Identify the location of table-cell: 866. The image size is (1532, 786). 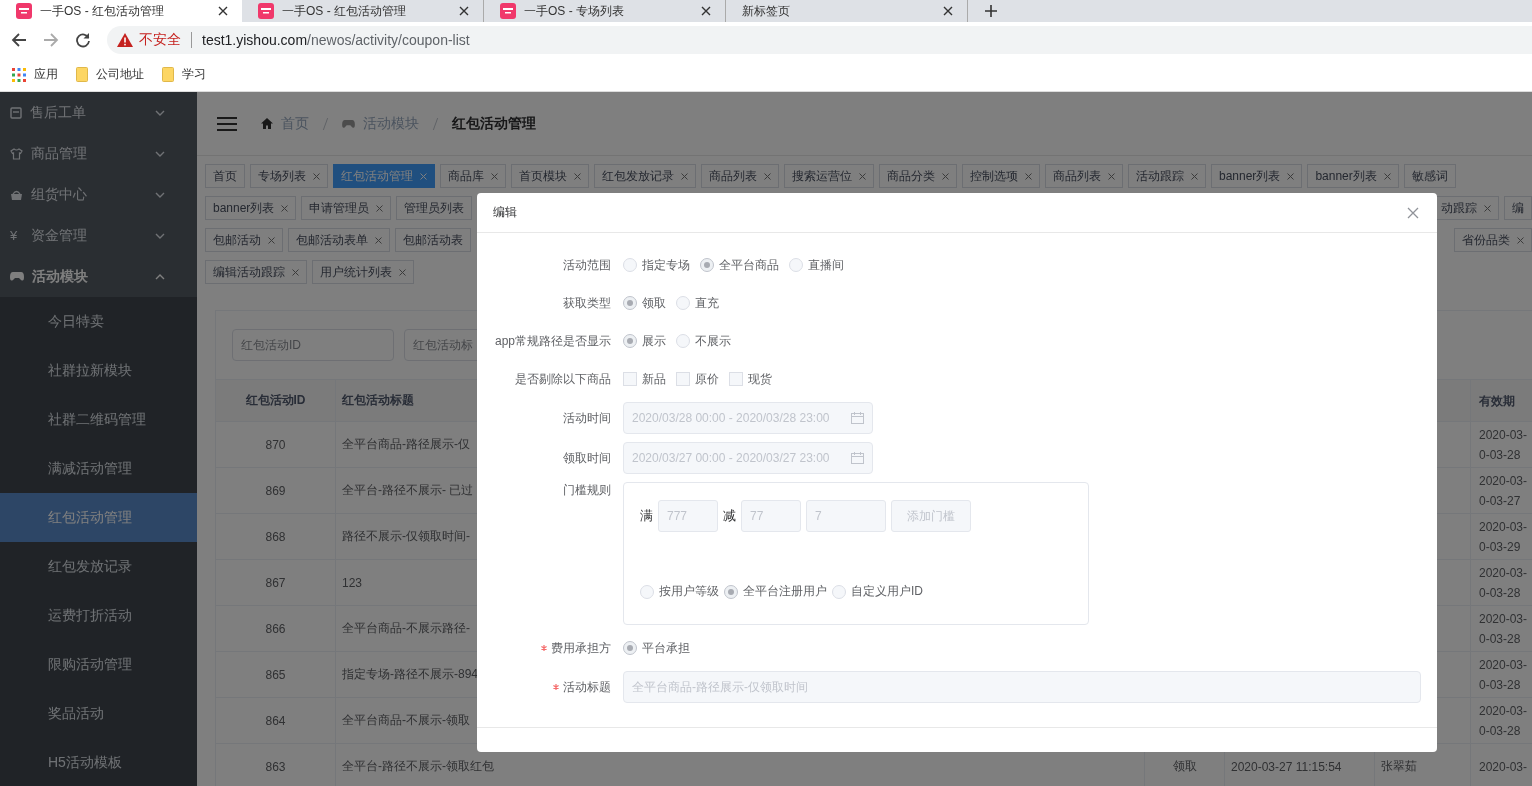
(275, 628).